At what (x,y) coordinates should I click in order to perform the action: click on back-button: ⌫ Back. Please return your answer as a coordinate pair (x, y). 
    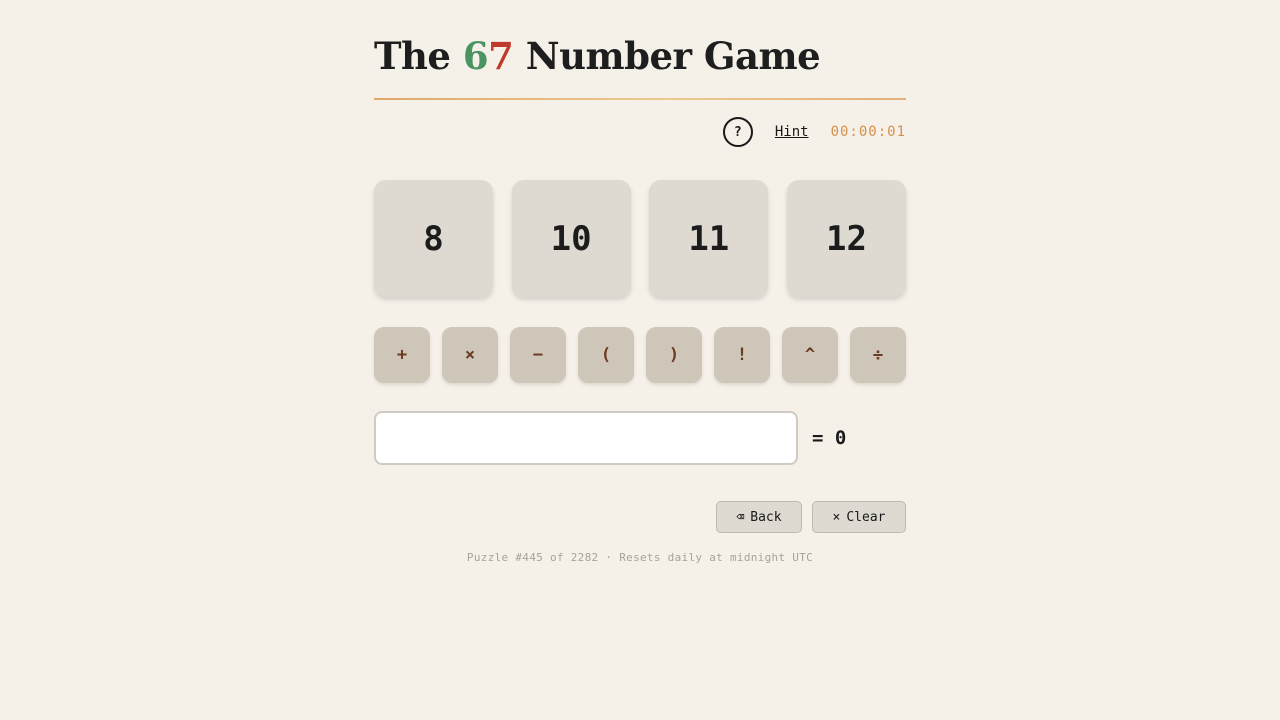
    Looking at the image, I should click on (759, 517).